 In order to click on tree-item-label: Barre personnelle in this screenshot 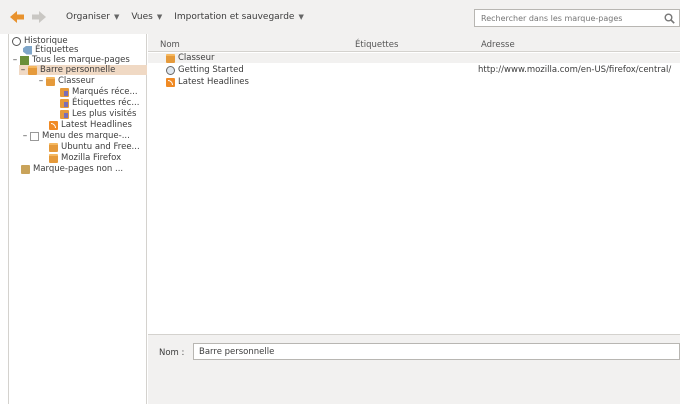, I will do `click(78, 70)`.